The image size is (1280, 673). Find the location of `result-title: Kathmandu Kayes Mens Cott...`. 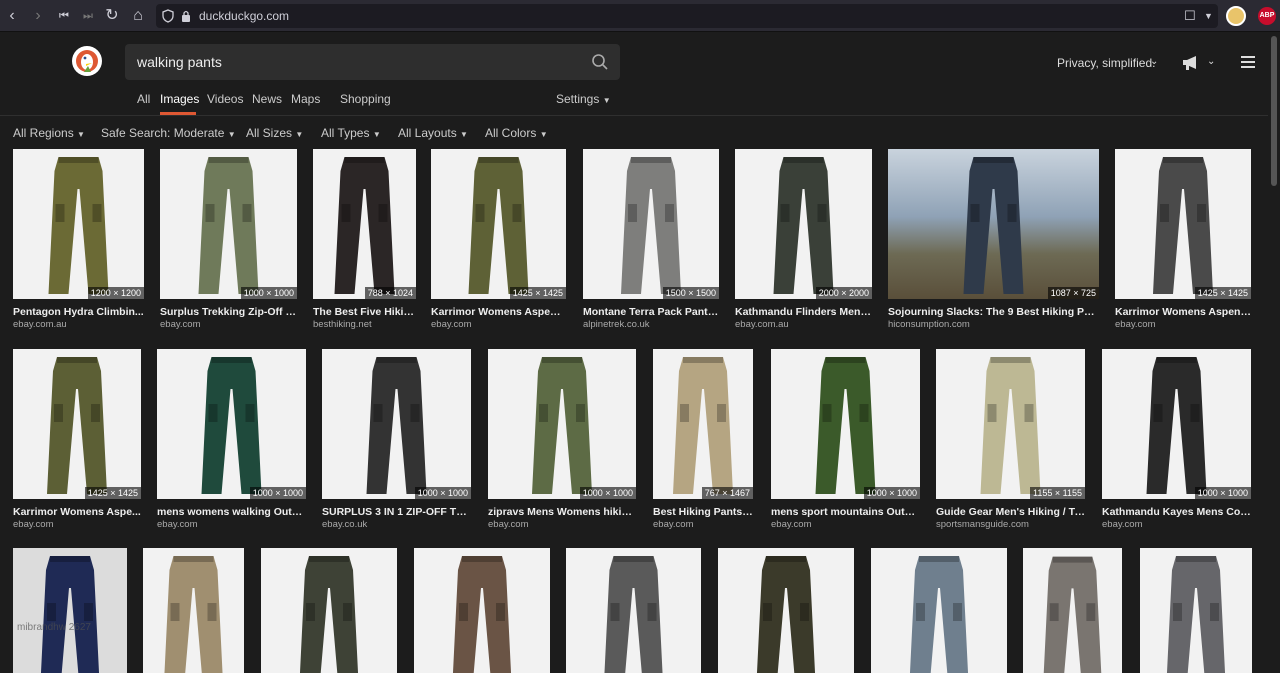

result-title: Kathmandu Kayes Mens Cott... is located at coordinates (1176, 512).